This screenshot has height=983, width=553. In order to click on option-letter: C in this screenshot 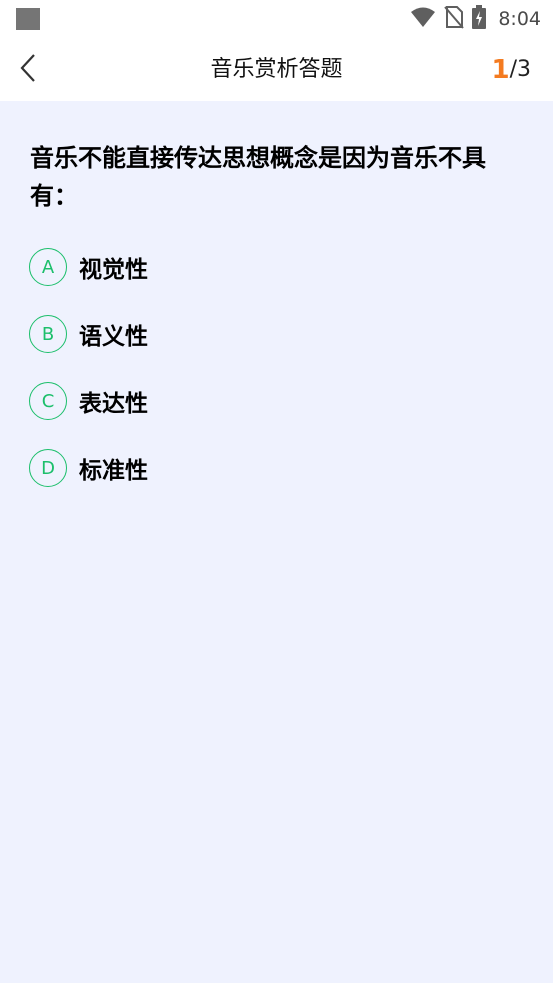, I will do `click(48, 401)`.